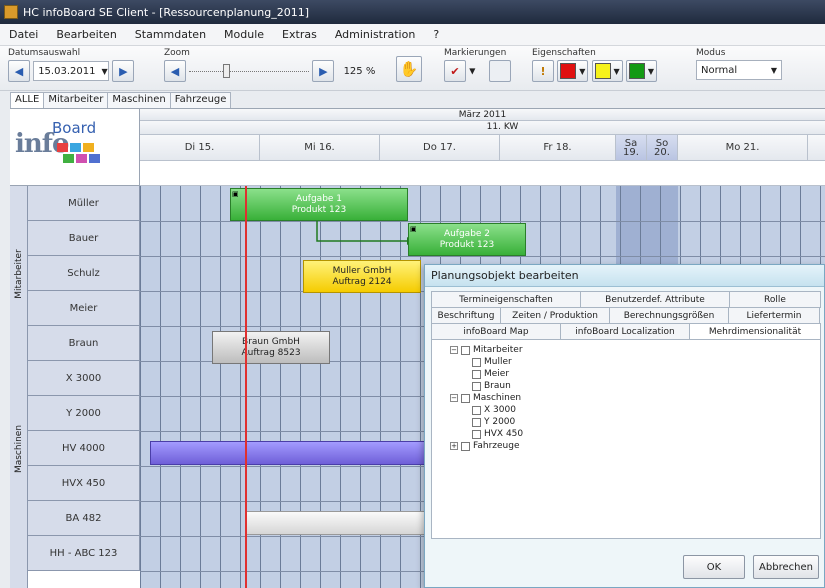 The image size is (825, 588). I want to click on task-bar-aufgabe-1: ▣ Aufgabe 1 Produkt 123, so click(319, 204).